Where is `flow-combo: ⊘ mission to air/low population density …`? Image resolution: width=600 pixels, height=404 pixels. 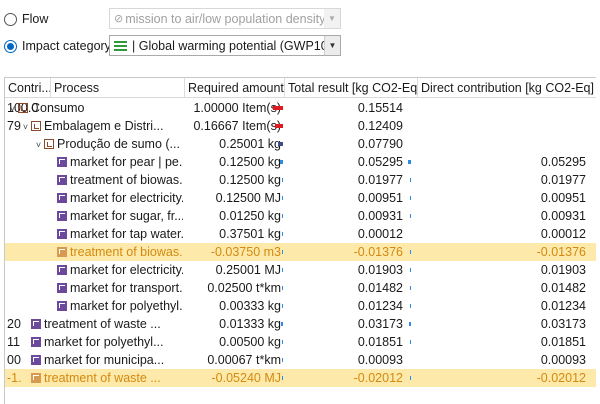 flow-combo: ⊘ mission to air/low population density … is located at coordinates (225, 18).